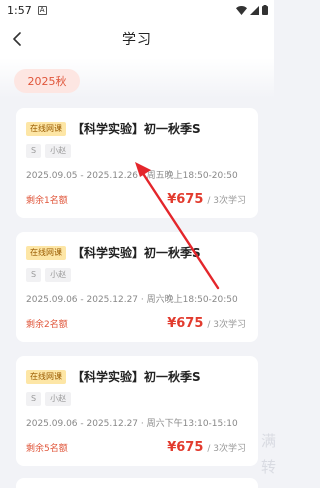 The height and width of the screenshot is (488, 320). I want to click on status-time: 1:57, so click(19, 10).